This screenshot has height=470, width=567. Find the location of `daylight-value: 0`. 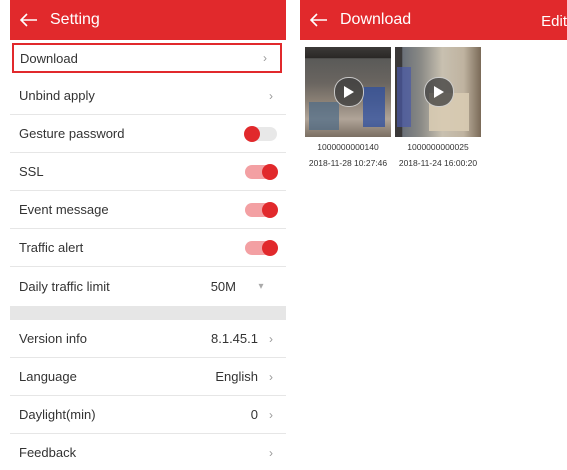

daylight-value: 0 is located at coordinates (254, 414).